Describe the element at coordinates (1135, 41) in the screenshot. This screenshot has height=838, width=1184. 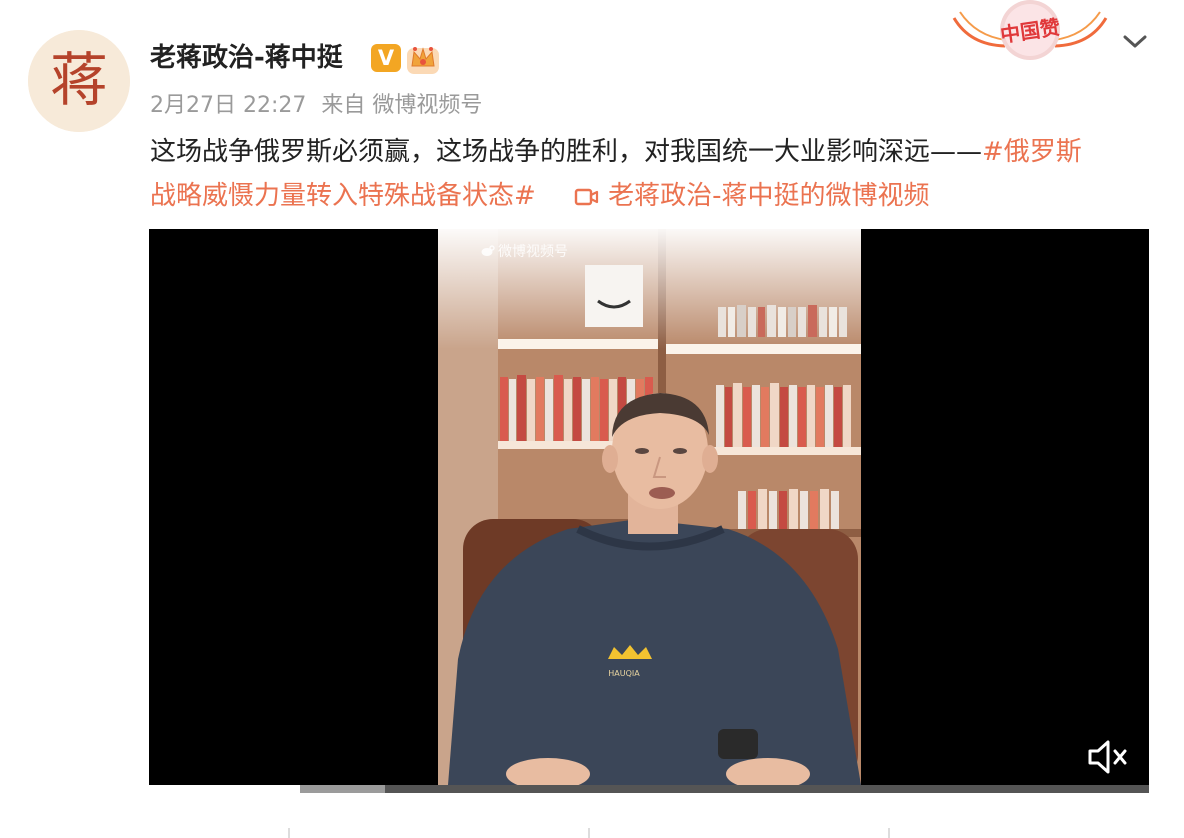
I see `chevron-down-icon` at that location.